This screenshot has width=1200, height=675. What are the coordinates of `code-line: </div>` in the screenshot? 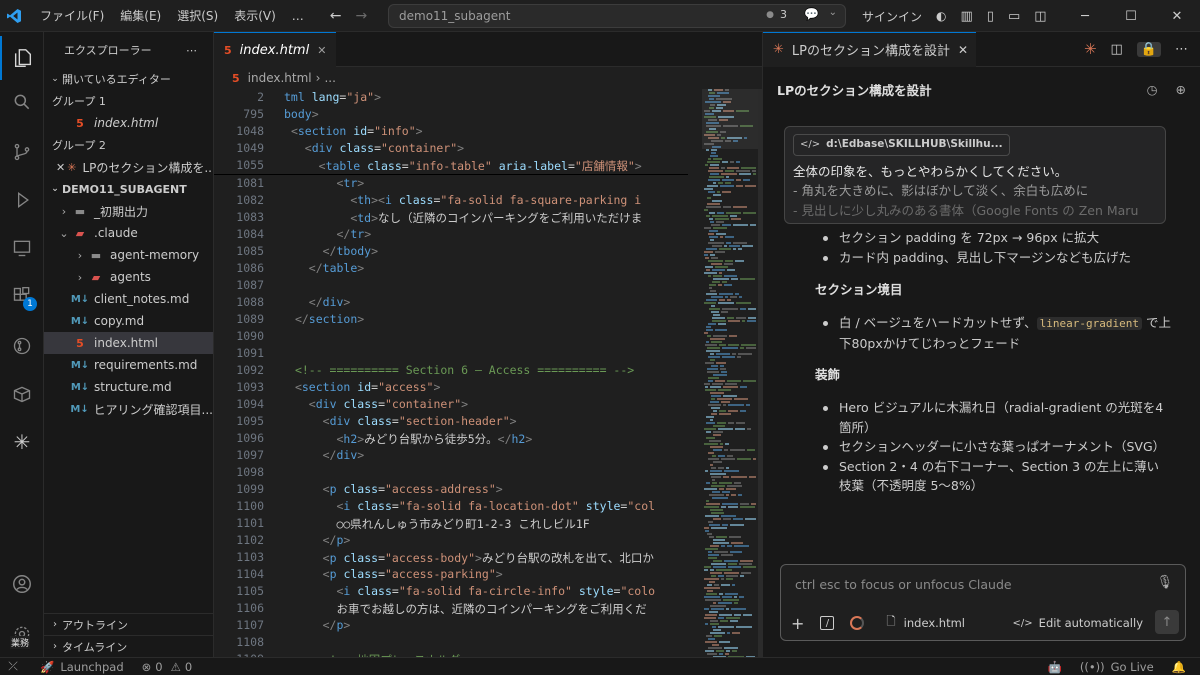 It's located at (326, 455).